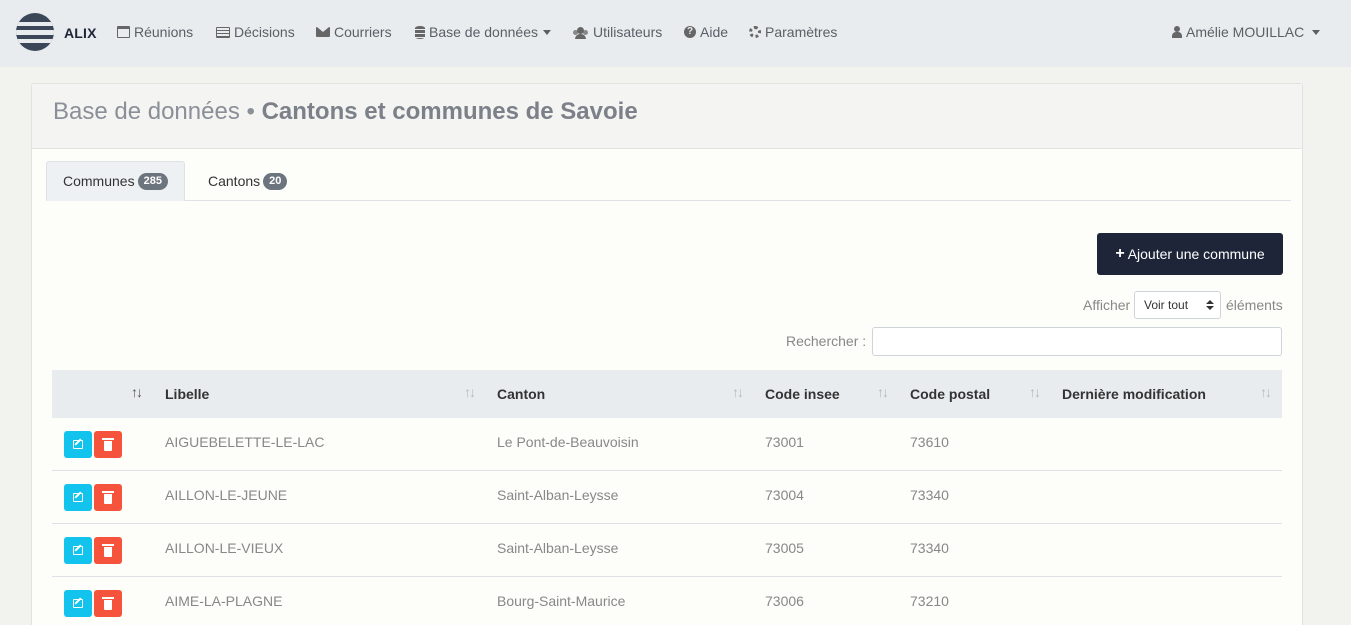  What do you see at coordinates (784, 548) in the screenshot?
I see `cell-code-insee: 73005` at bounding box center [784, 548].